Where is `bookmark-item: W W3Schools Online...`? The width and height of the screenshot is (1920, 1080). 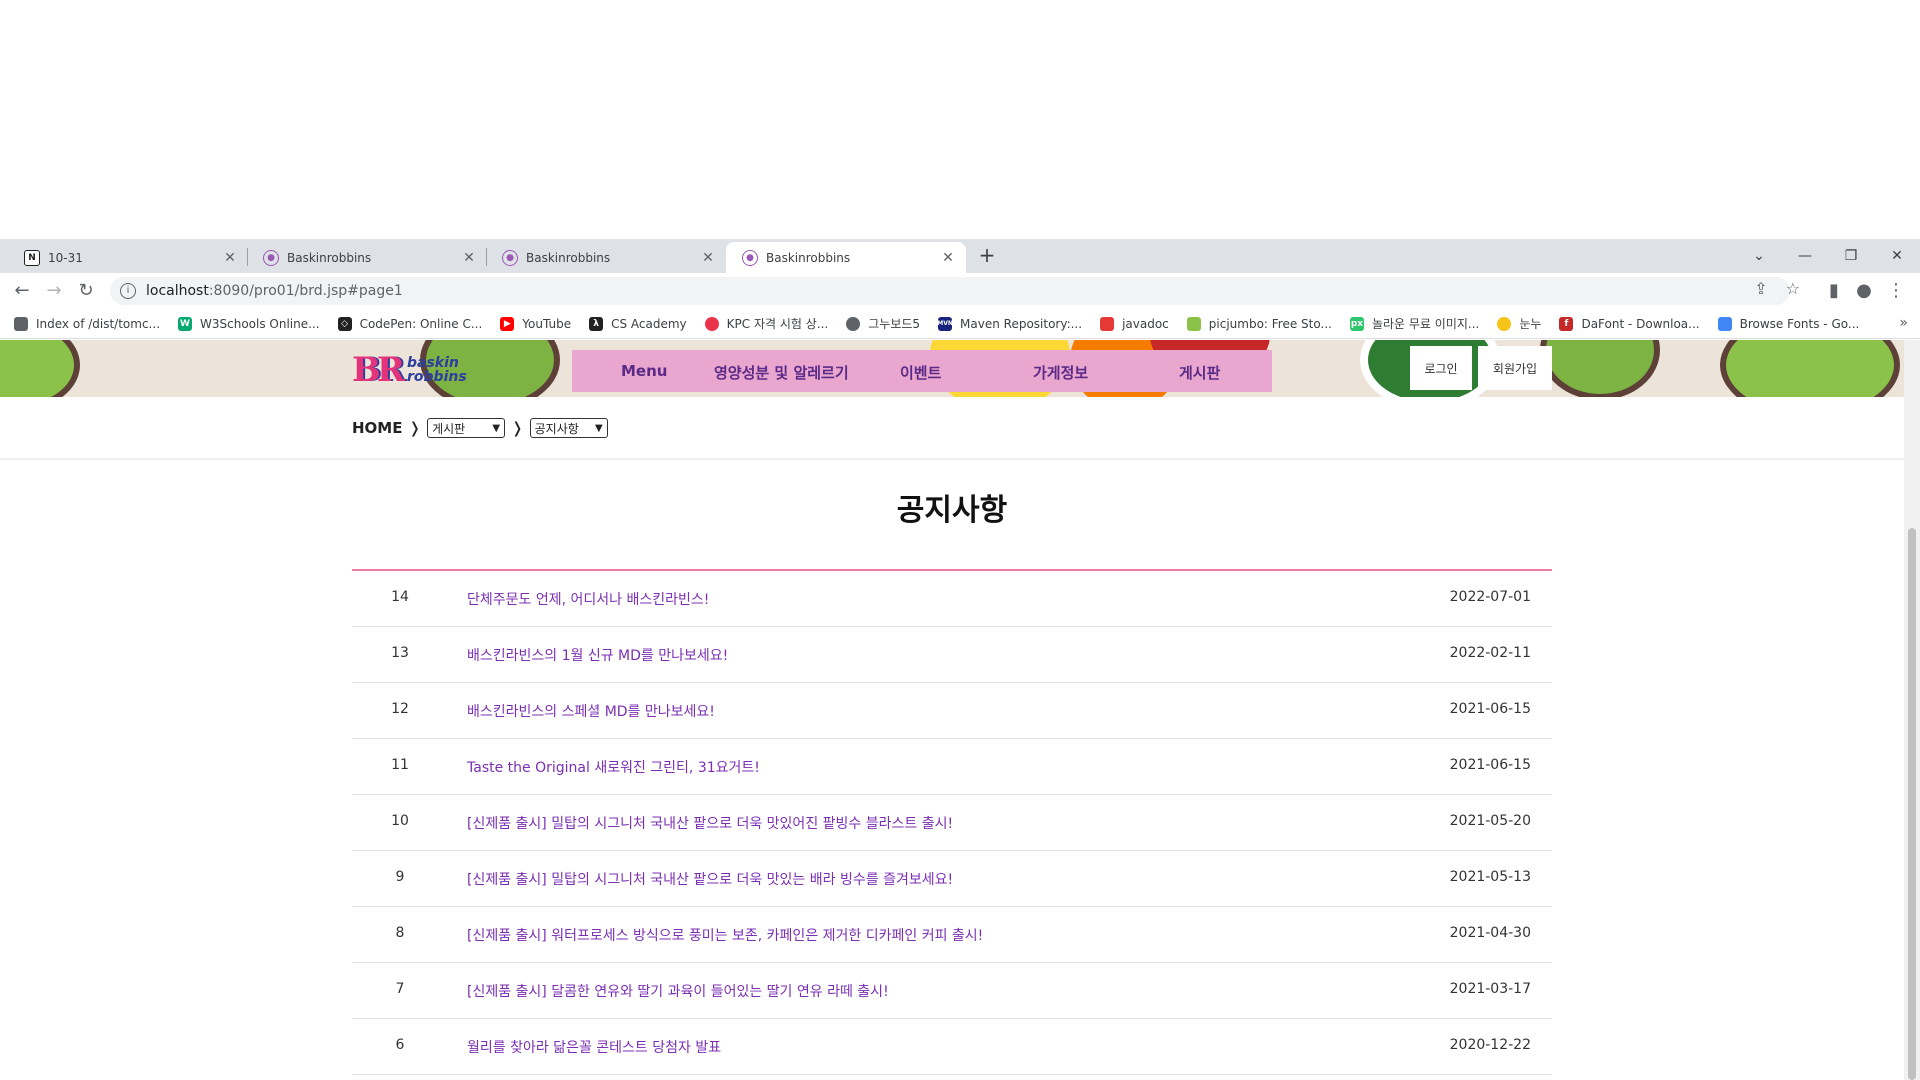
bookmark-item: W W3Schools Online... is located at coordinates (249, 323).